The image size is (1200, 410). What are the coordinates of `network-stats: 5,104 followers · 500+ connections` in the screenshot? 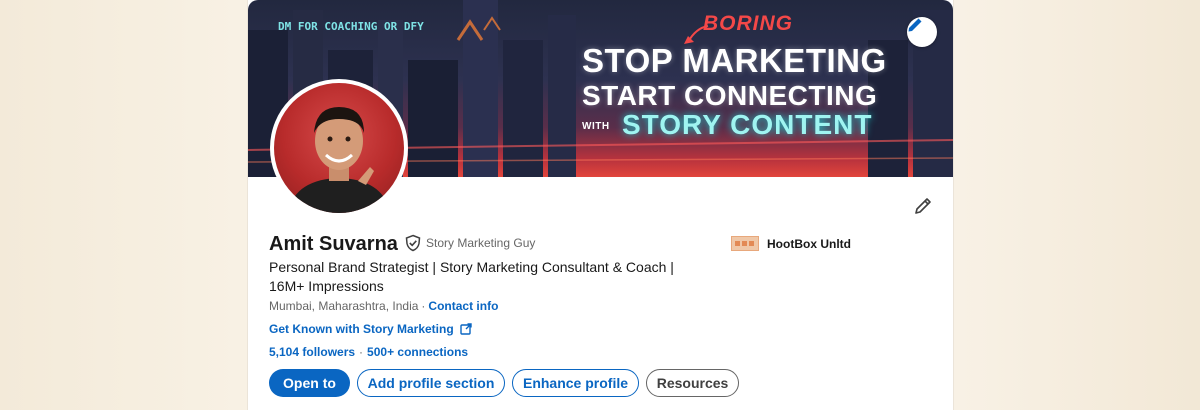 It's located at (368, 352).